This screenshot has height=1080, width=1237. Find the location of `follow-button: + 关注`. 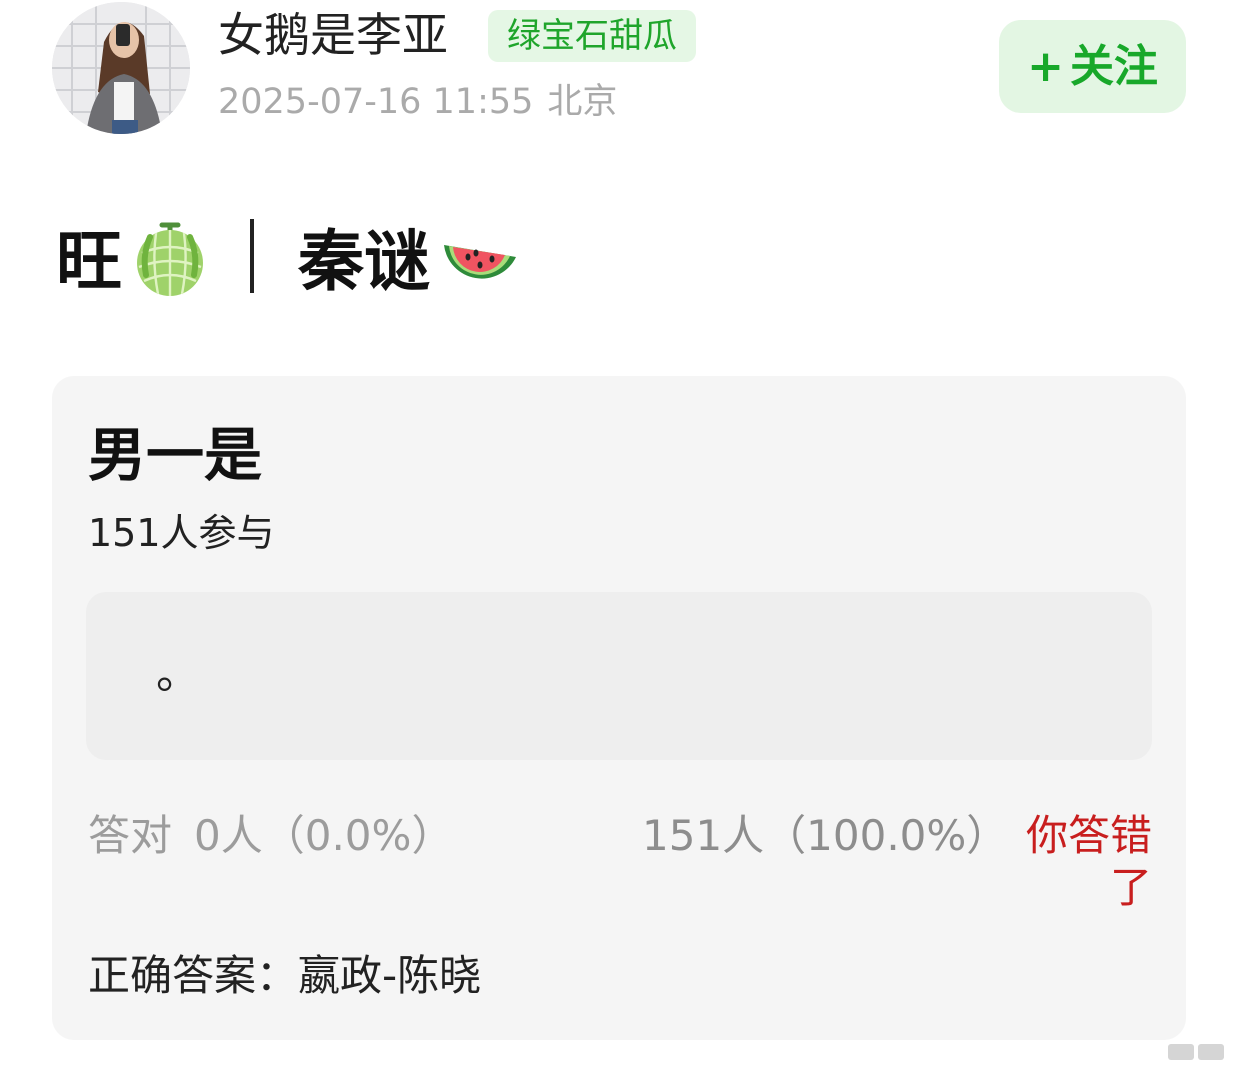

follow-button: + 关注 is located at coordinates (1092, 66).